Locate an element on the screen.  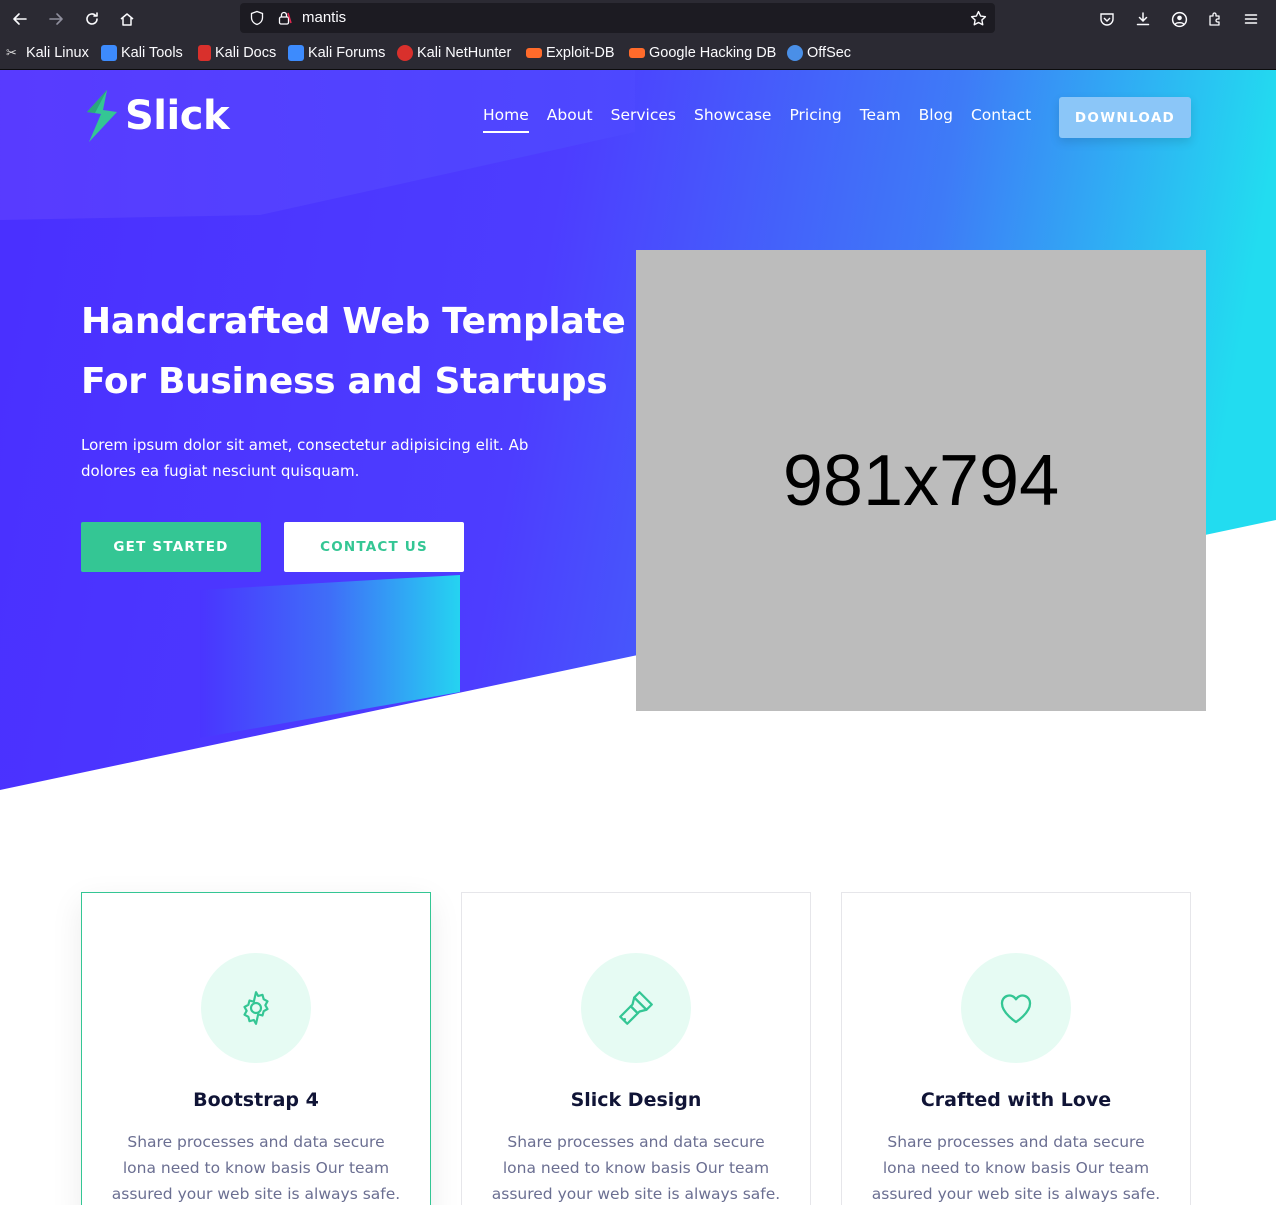
extensions-button is located at coordinates (1215, 19).